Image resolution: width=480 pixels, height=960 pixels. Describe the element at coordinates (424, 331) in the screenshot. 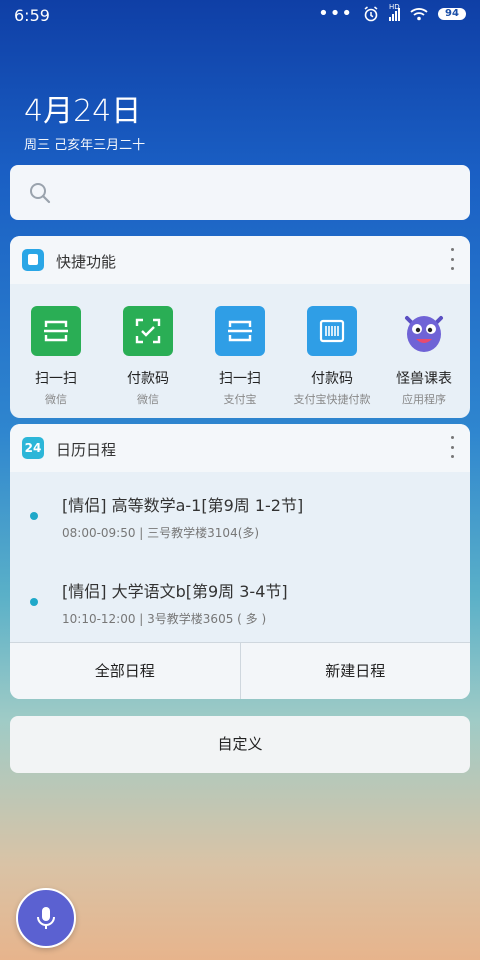

I see `monster-icon` at that location.